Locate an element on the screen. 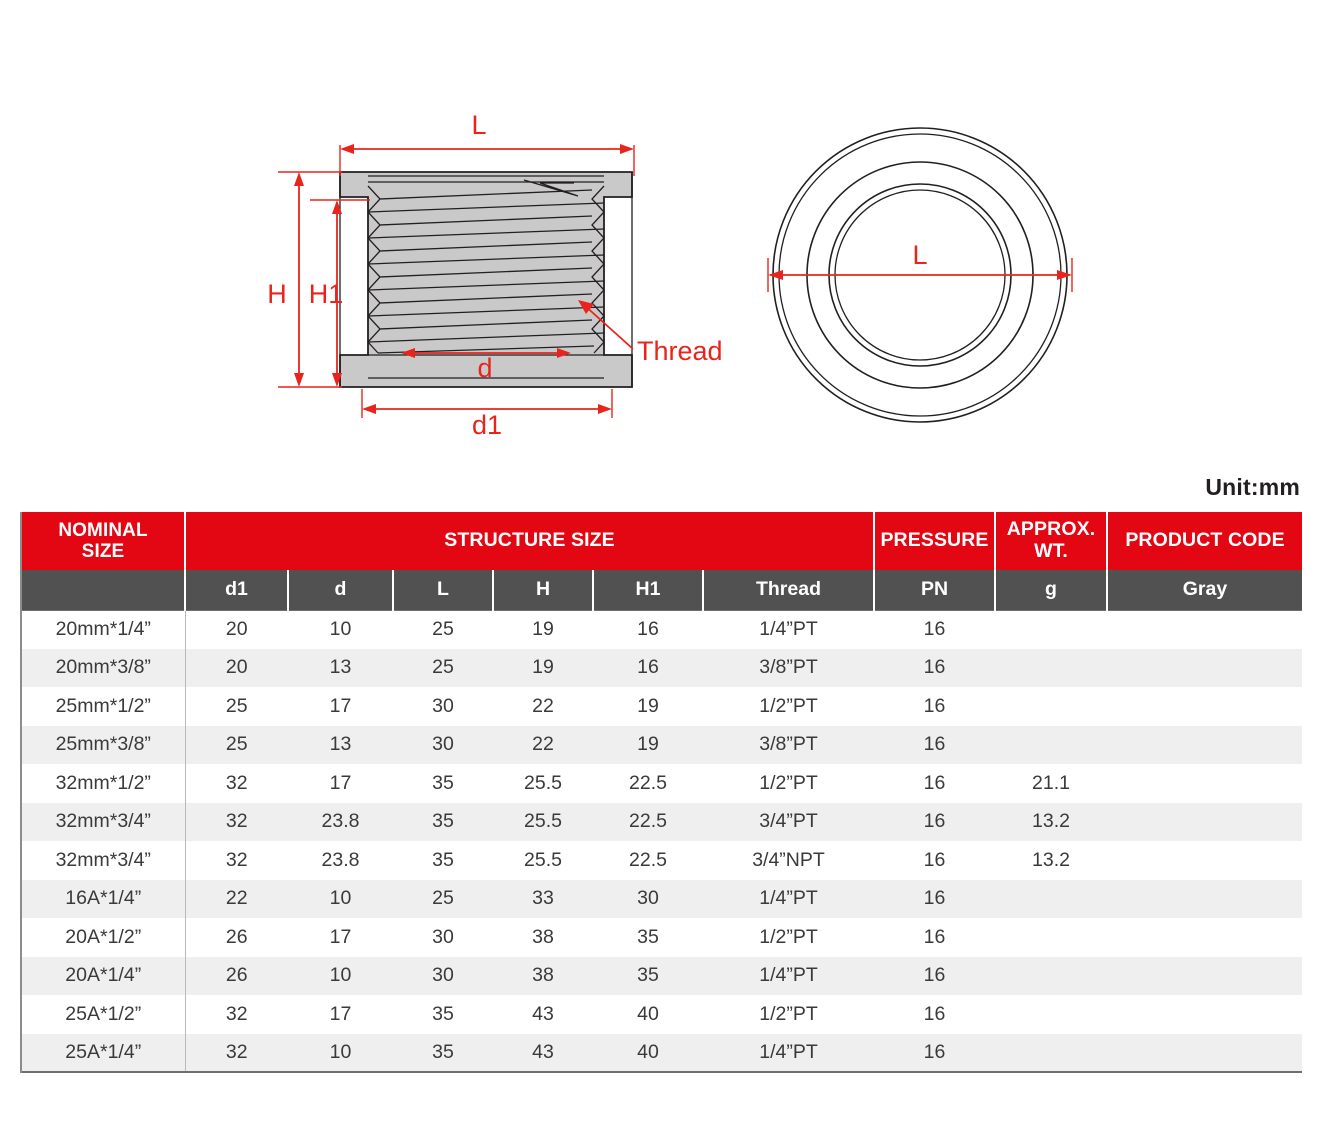 The image size is (1320, 1146). cell-nominal-size: 32mm*1/2” is located at coordinates (104, 783).